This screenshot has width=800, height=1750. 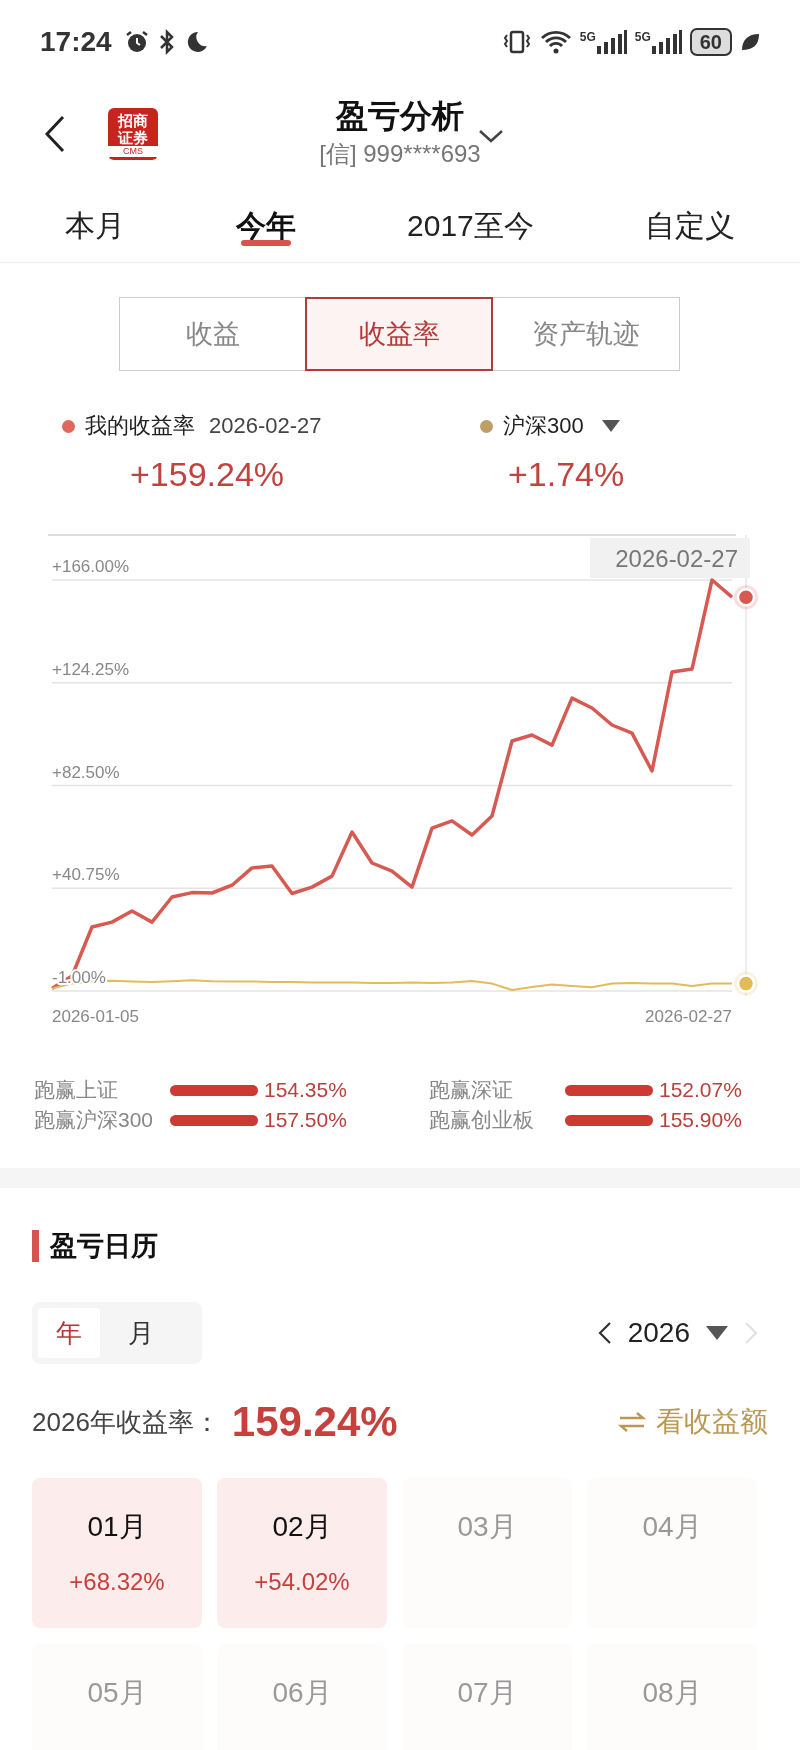 I want to click on summary-label: 2026年收益率：, so click(x=126, y=1422).